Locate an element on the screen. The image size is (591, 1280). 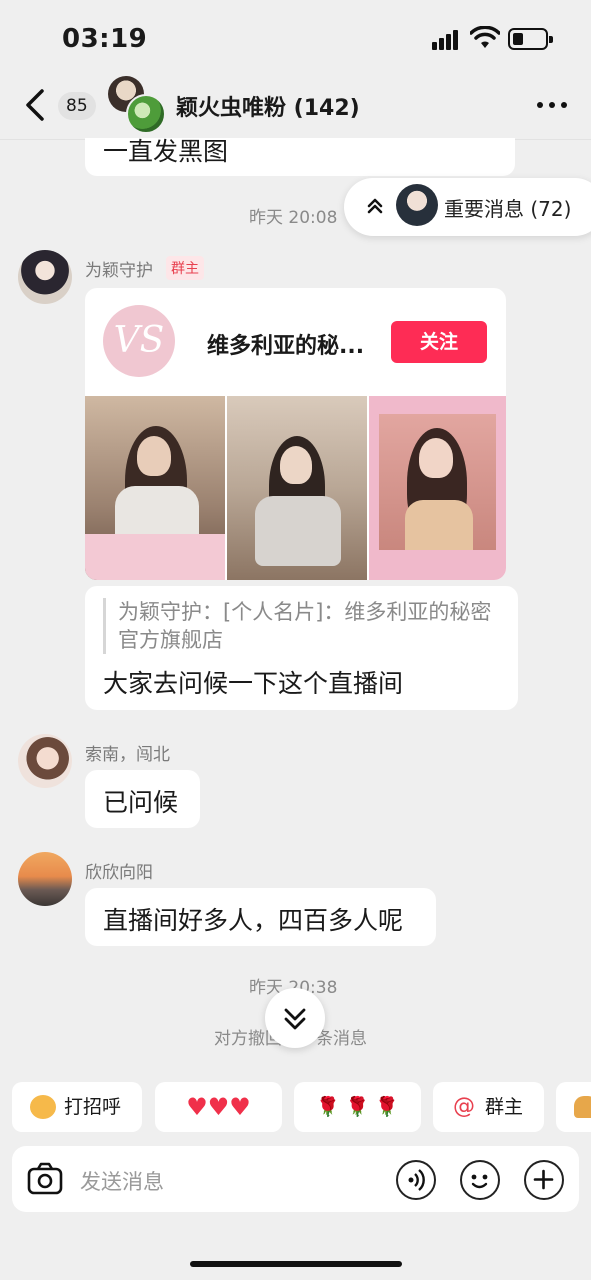
chip-label: 群主 is located at coordinates (504, 1107).